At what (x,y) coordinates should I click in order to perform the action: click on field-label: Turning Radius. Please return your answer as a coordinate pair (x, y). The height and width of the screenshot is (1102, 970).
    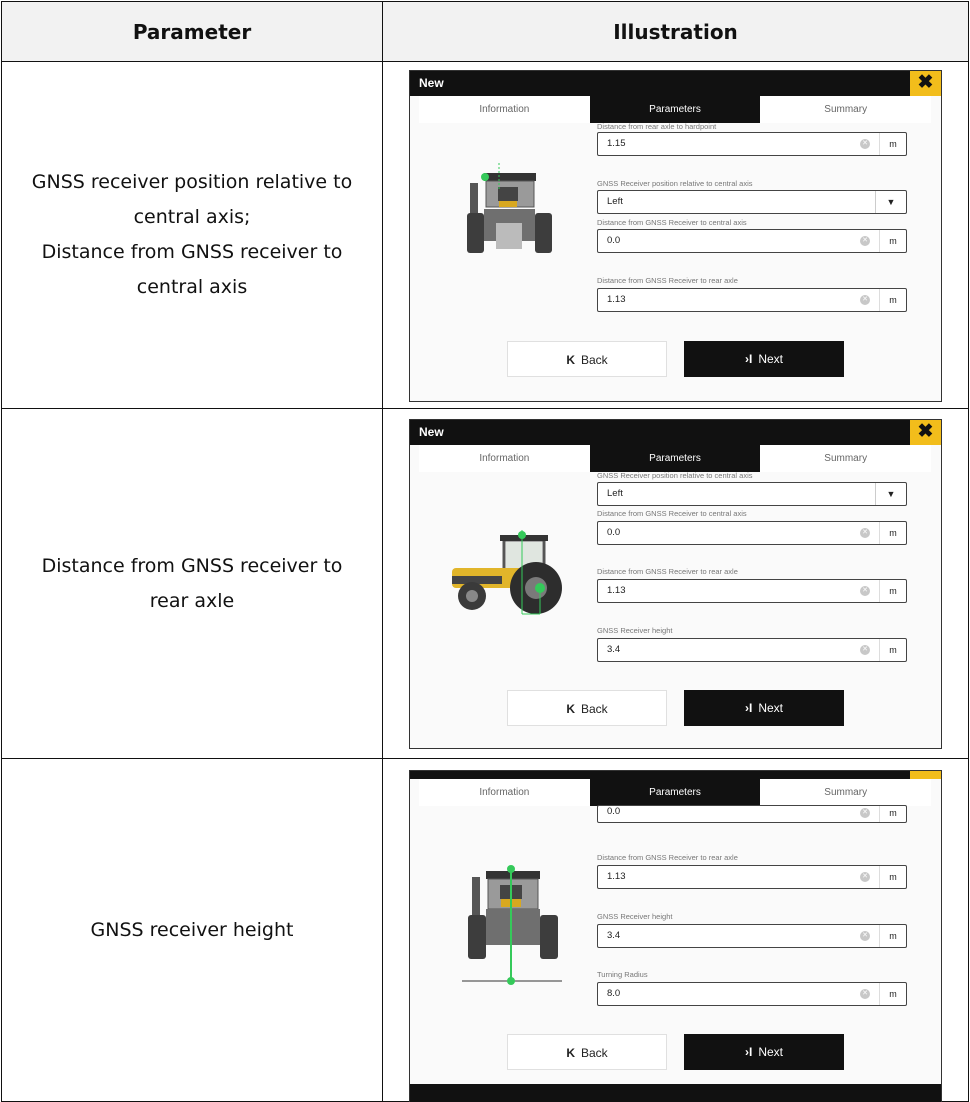
    Looking at the image, I should click on (622, 974).